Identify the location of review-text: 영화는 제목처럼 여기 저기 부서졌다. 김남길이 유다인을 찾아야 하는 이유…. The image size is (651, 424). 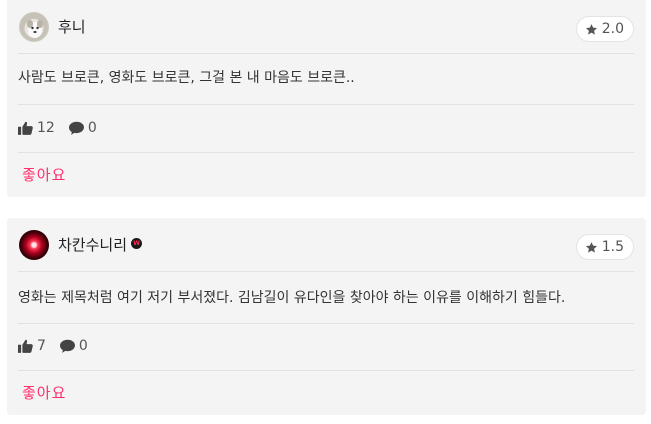
(292, 298).